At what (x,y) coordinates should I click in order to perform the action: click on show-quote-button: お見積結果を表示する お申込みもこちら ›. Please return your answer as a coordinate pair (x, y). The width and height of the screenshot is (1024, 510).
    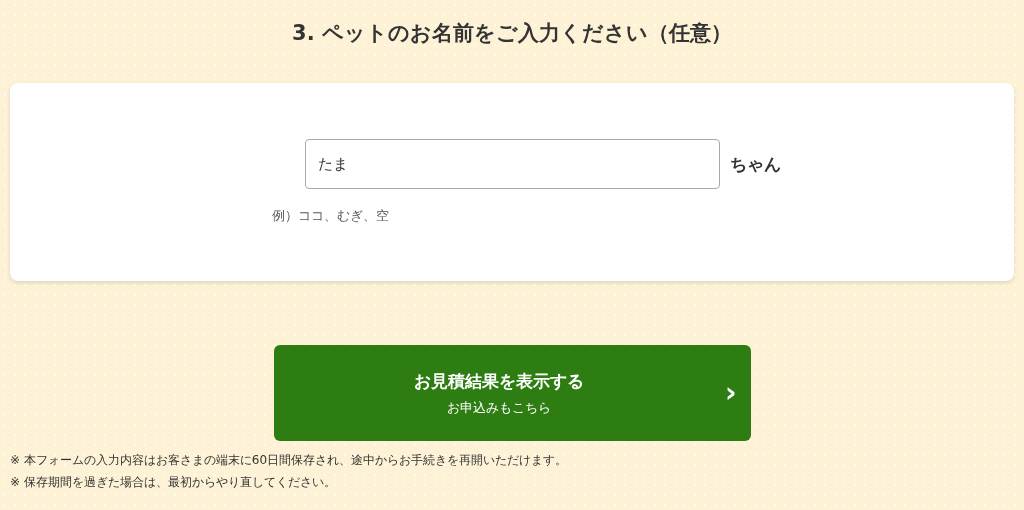
    Looking at the image, I should click on (512, 393).